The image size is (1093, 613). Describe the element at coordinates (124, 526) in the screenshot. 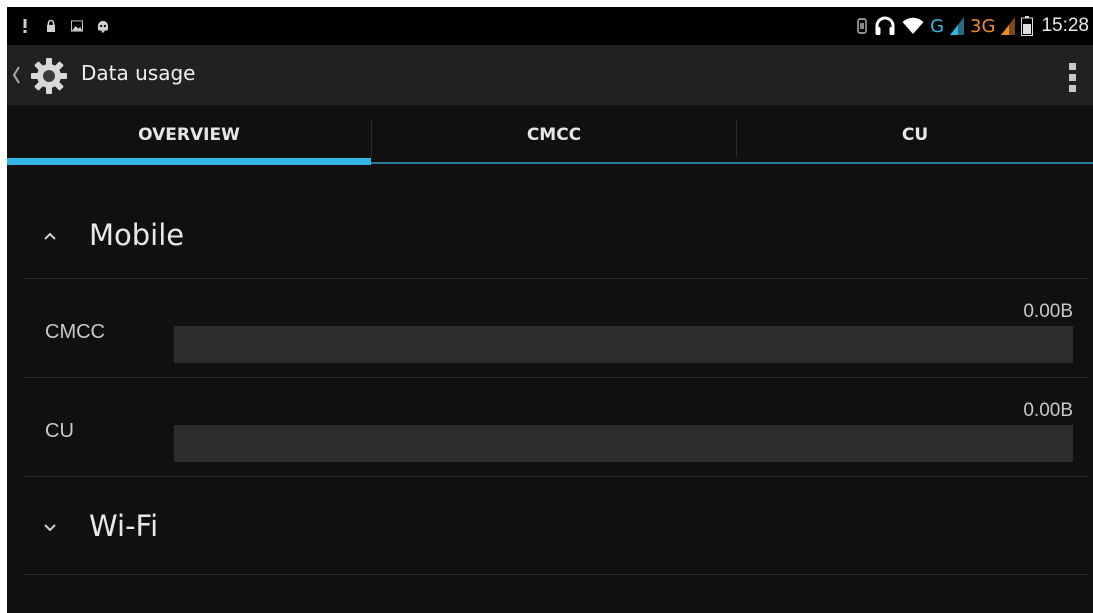

I see `section-title-wifi: Wi-Fi` at that location.